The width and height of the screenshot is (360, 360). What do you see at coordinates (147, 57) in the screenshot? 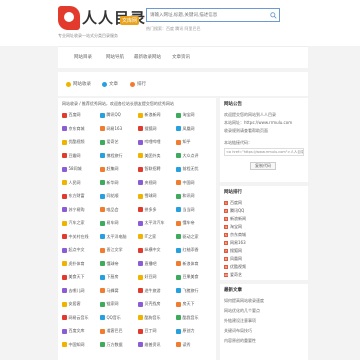
I see `nav-item-latest: 最新收录网站` at bounding box center [147, 57].